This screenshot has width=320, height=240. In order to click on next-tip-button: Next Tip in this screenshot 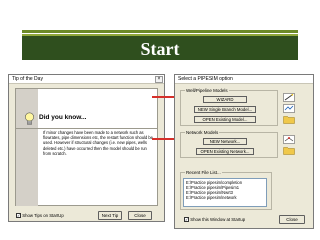, I will do `click(110, 215)`.